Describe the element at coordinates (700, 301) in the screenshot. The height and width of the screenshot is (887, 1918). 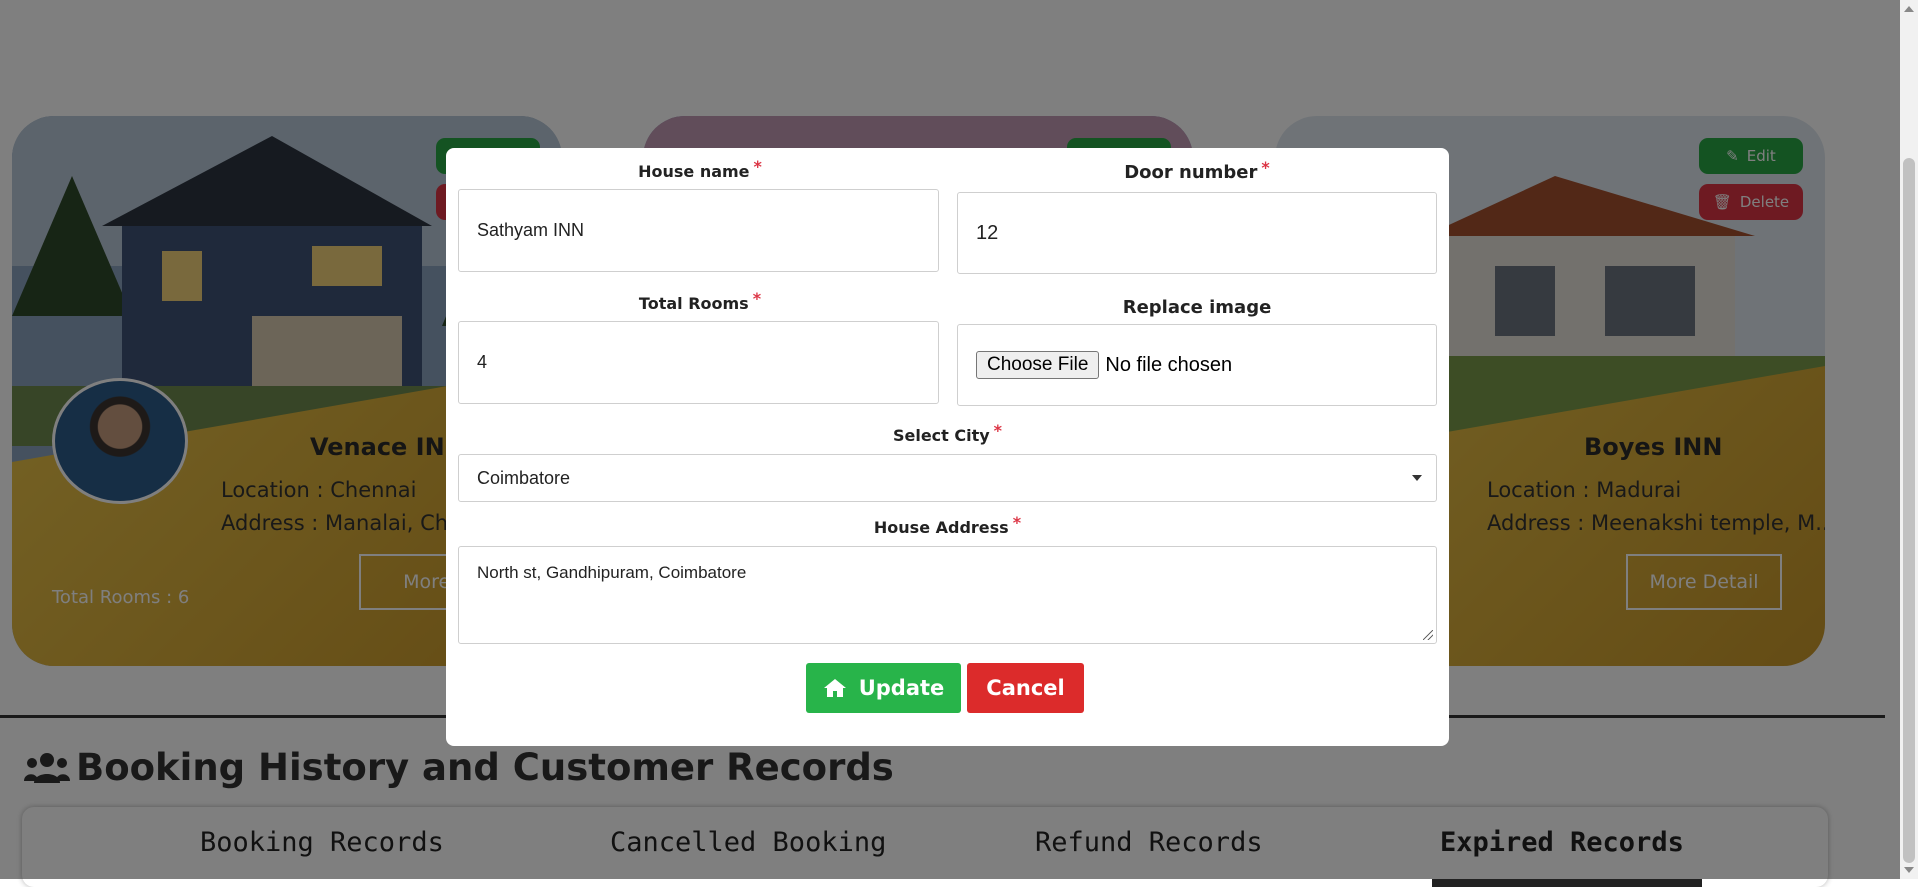
I see `total-rooms-label: Total Rooms *` at that location.